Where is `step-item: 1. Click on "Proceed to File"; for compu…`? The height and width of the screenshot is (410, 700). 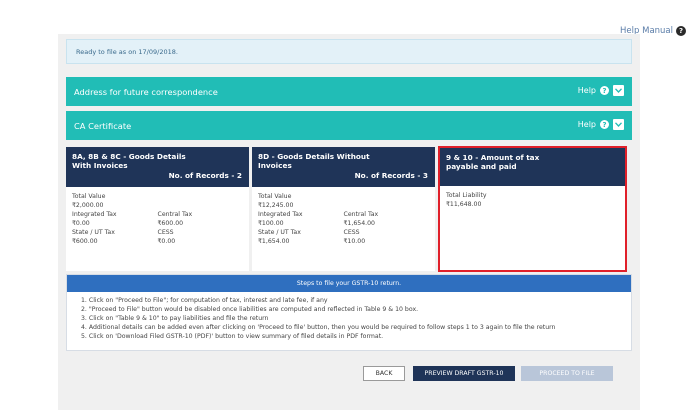 step-item: 1. Click on "Proceed to File"; for compu… is located at coordinates (204, 300).